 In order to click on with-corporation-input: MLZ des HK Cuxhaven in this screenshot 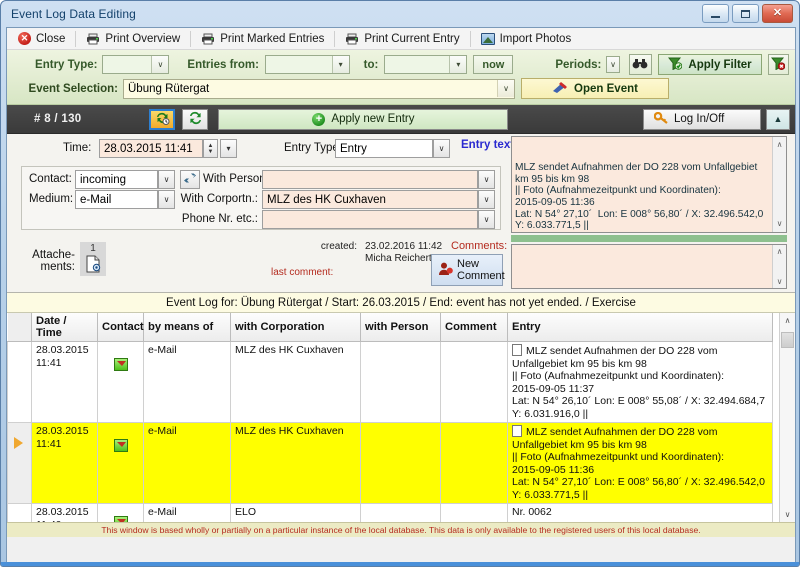, I will do `click(370, 199)`.